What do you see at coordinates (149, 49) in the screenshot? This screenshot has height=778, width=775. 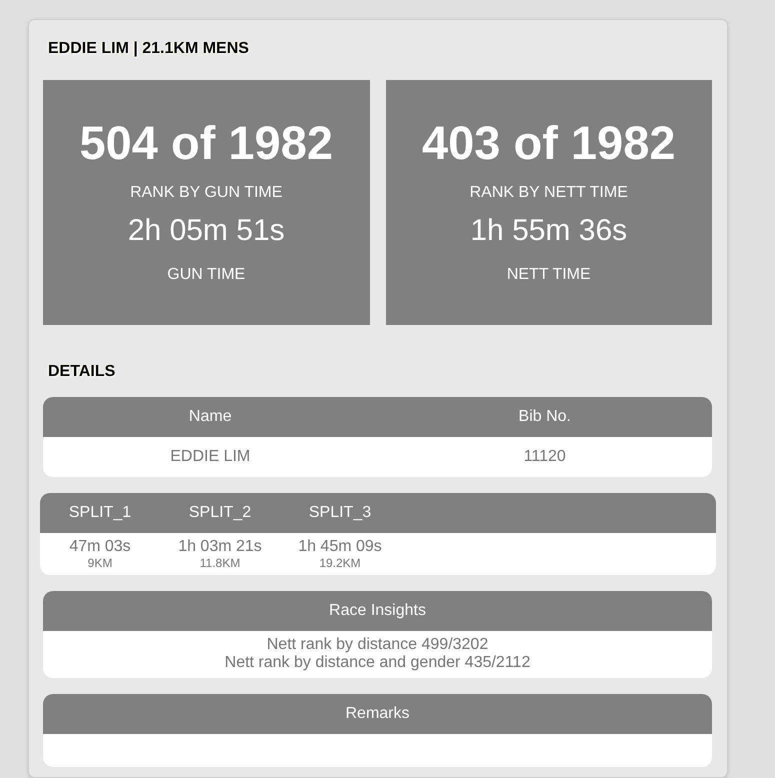 I see `runner-title: EDDIE LIM | 21.1KM MENS` at bounding box center [149, 49].